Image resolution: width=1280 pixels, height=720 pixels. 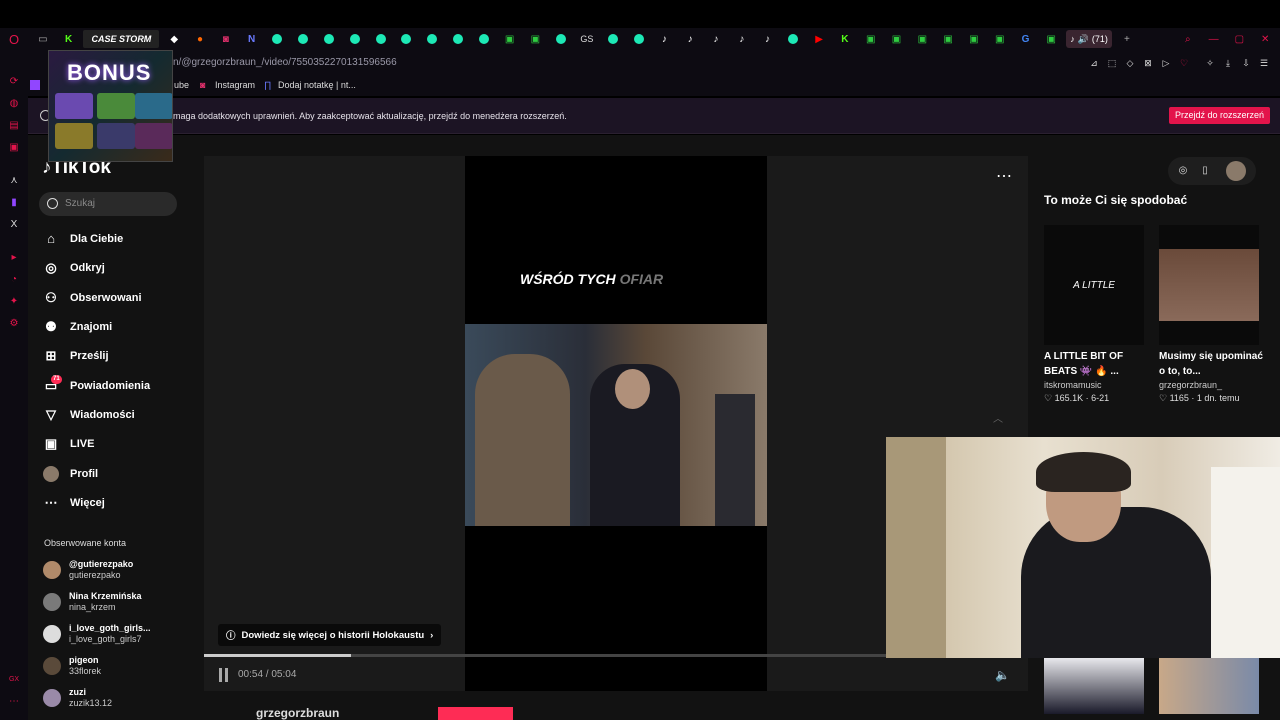 I want to click on tab-icon: GS, so click(x=587, y=39).